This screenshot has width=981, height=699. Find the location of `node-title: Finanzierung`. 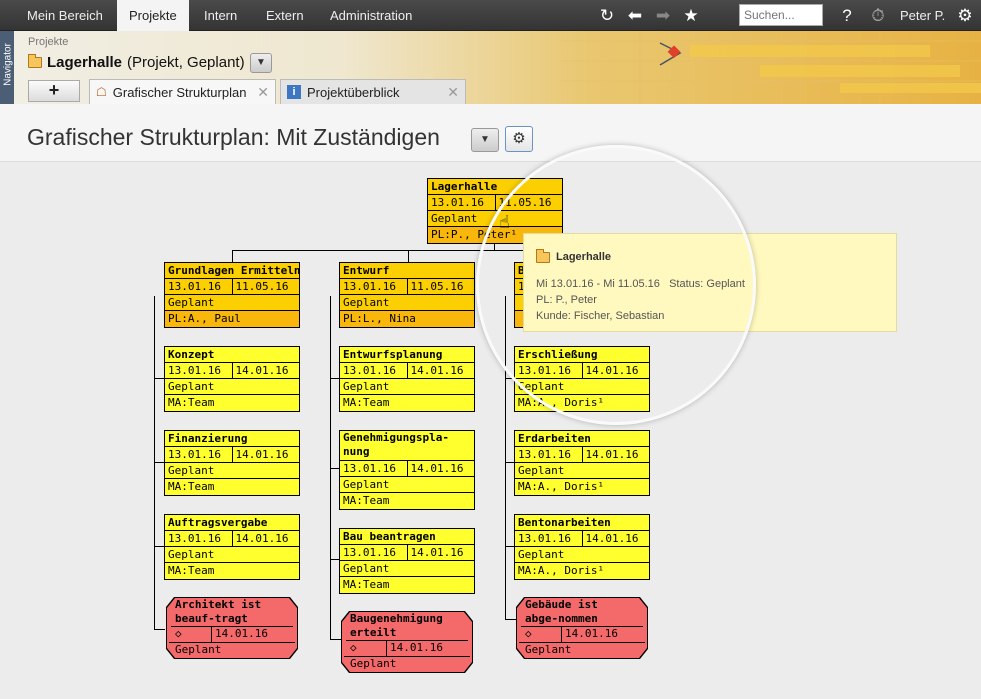

node-title: Finanzierung is located at coordinates (232, 439).